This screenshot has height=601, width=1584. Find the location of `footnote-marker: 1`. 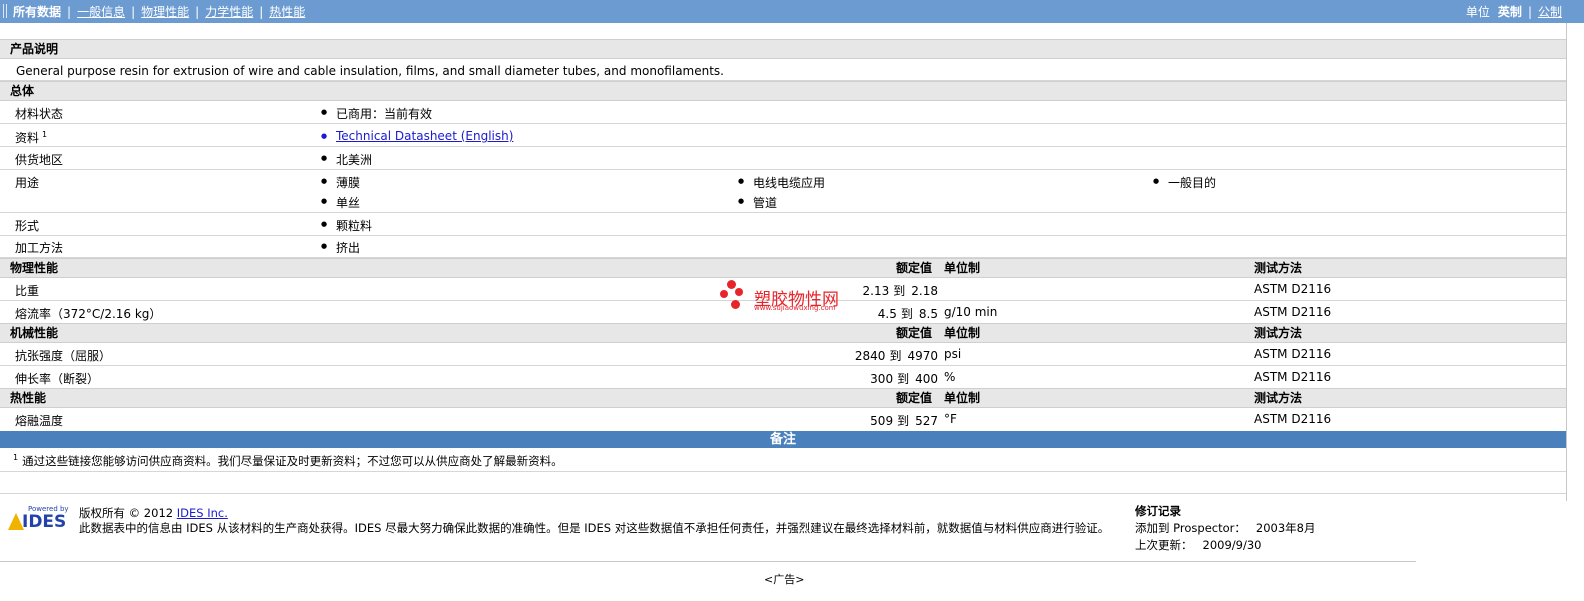

footnote-marker: 1 is located at coordinates (16, 457).